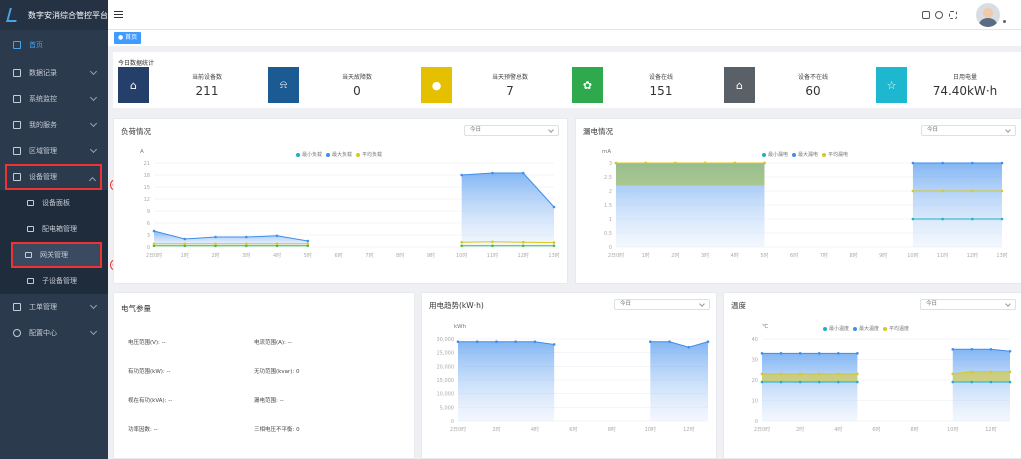 This screenshot has width=1021, height=459. Describe the element at coordinates (68, 15) in the screenshot. I see `app-title: 数字安消综合管控平台` at that location.